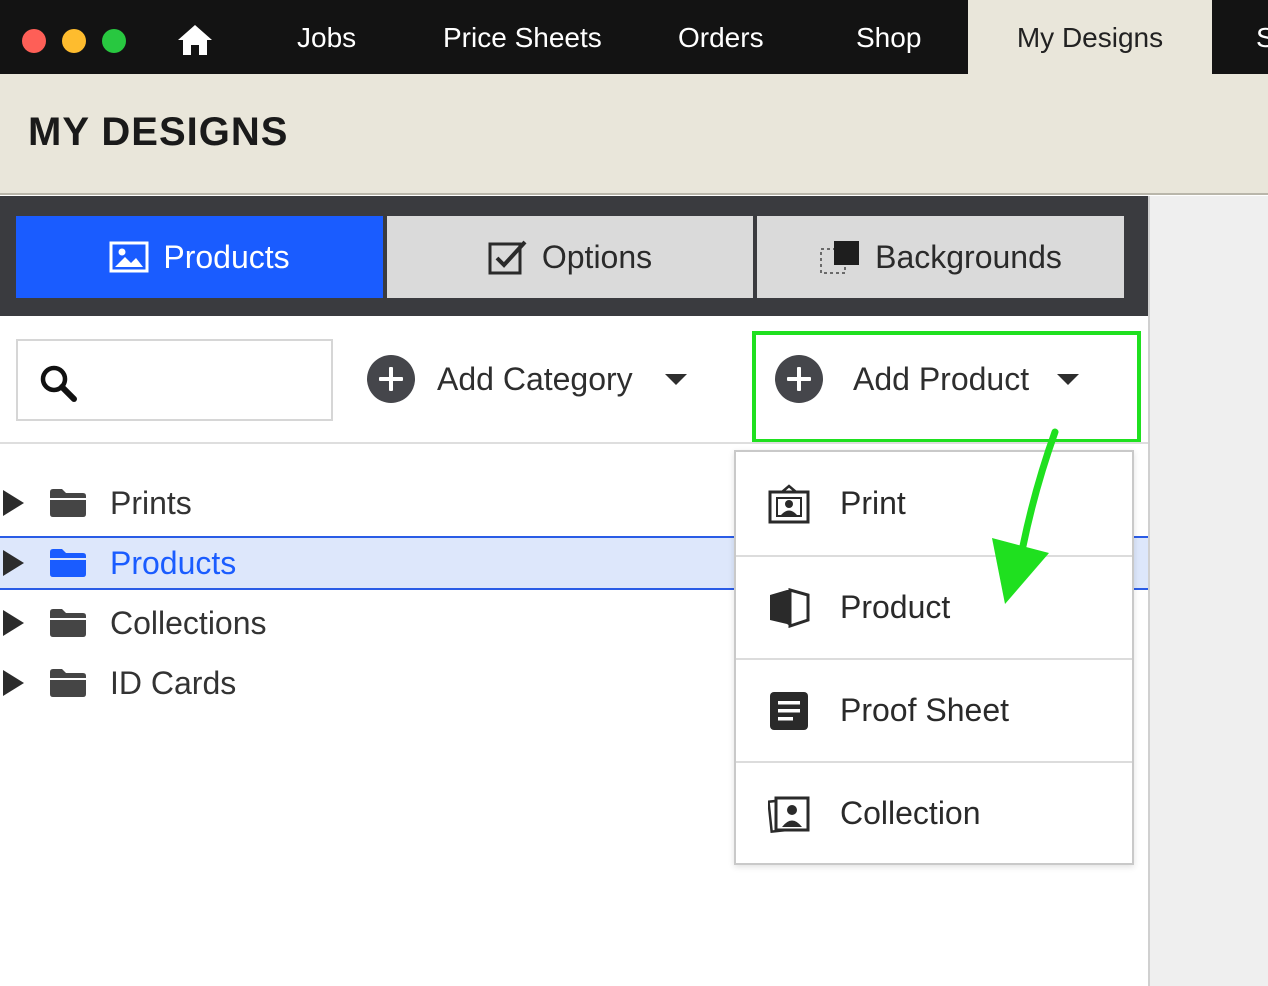 The height and width of the screenshot is (986, 1268). What do you see at coordinates (158, 132) in the screenshot?
I see `page-title: MY DESIGNS` at bounding box center [158, 132].